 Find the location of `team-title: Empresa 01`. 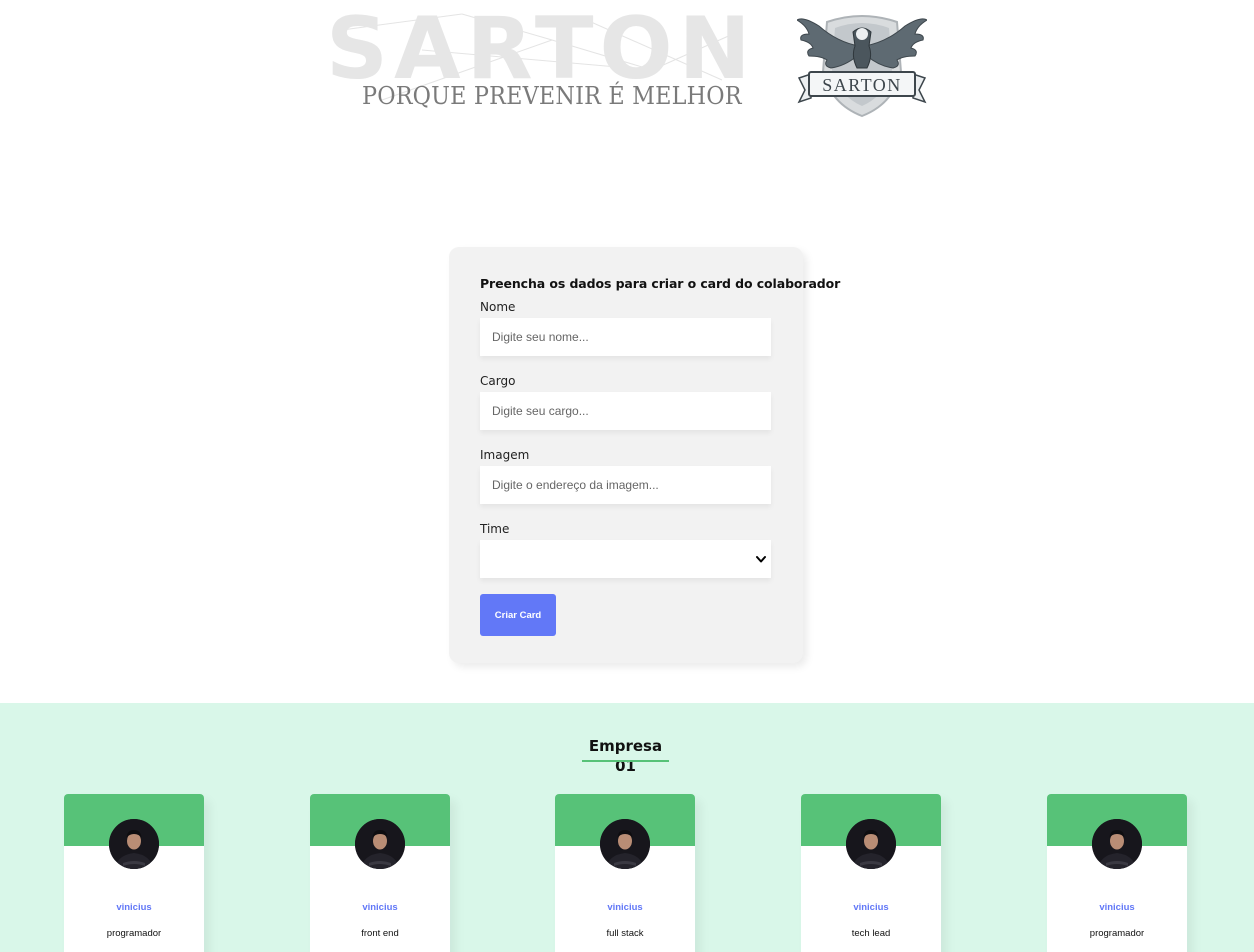

team-title: Empresa 01 is located at coordinates (625, 756).